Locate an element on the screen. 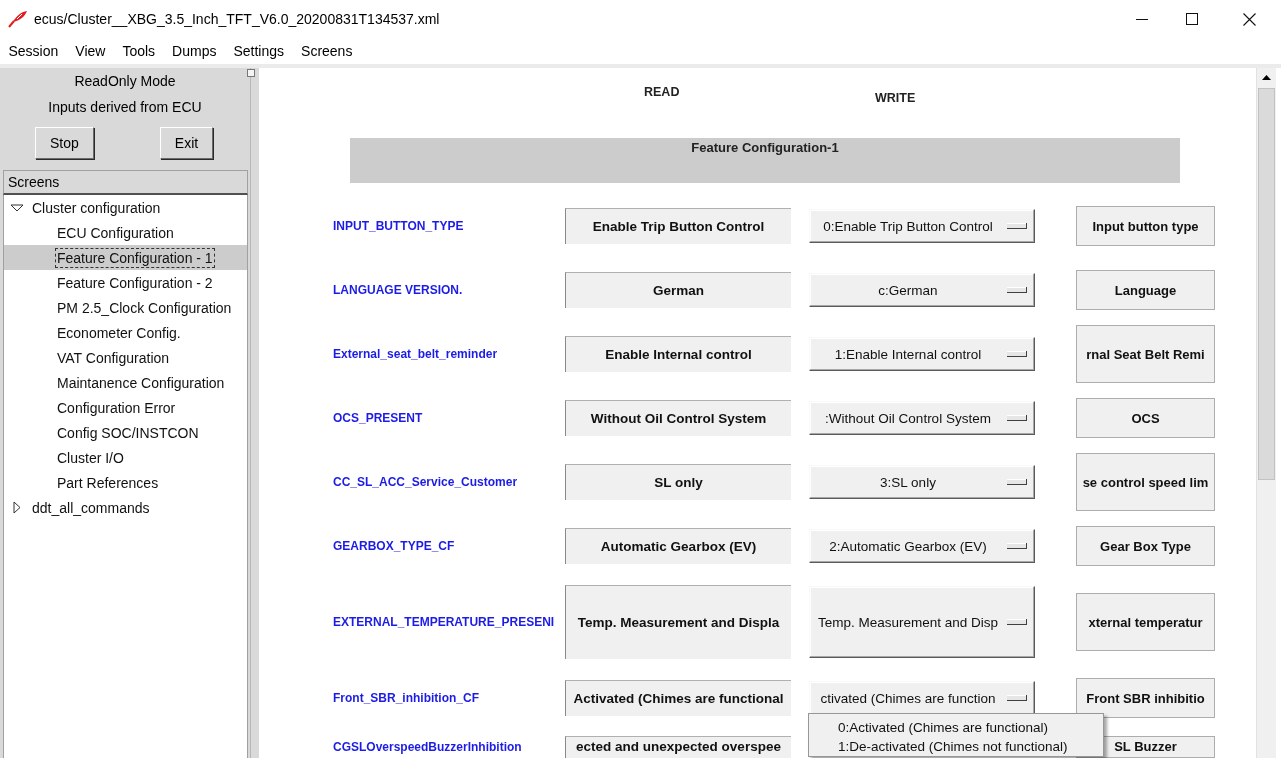  minimize-icon is located at coordinates (1142, 19).